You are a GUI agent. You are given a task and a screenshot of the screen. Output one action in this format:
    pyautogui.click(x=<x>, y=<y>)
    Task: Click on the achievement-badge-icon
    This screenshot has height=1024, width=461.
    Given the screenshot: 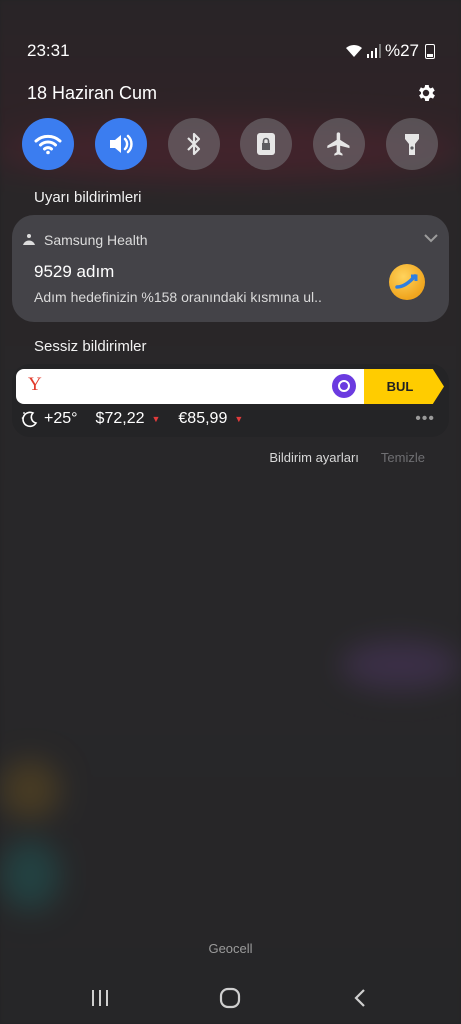 What is the action you would take?
    pyautogui.click(x=407, y=282)
    